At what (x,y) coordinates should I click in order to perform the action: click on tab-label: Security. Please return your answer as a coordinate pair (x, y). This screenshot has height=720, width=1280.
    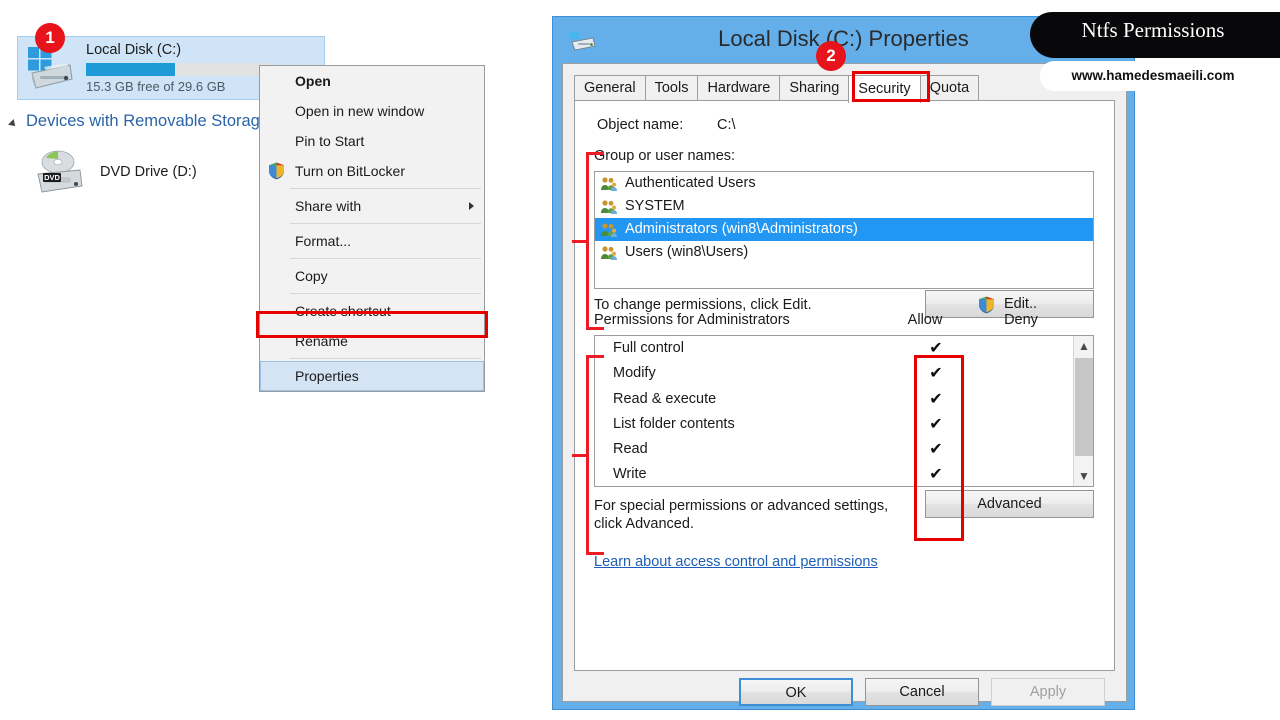
    Looking at the image, I should click on (884, 89).